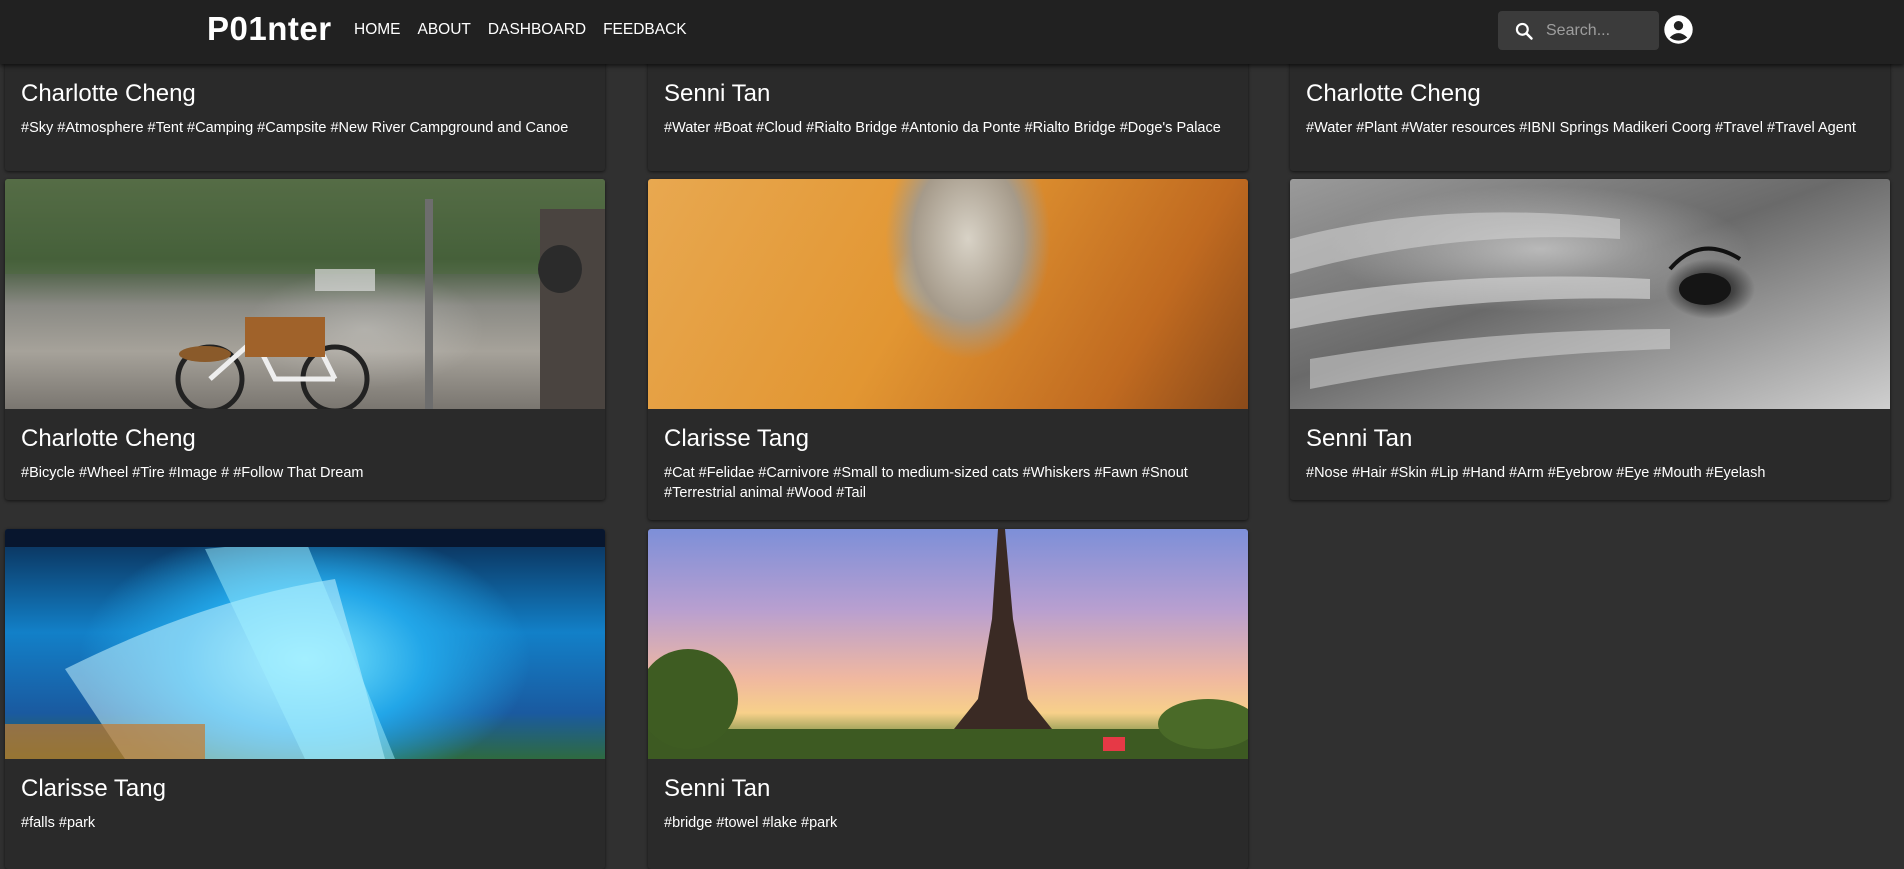 This screenshot has width=1904, height=869. I want to click on nav-menu: HOME ABOUT DASHBOARD FEEDBACK, so click(520, 30).